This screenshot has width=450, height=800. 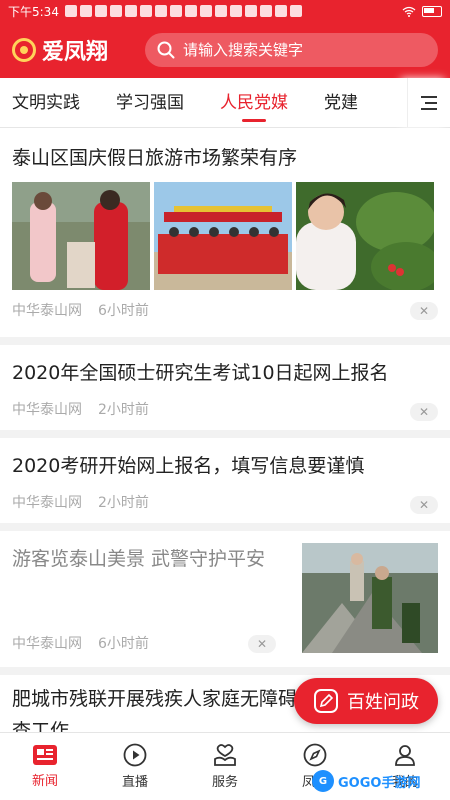 I want to click on news-icon, so click(x=45, y=755).